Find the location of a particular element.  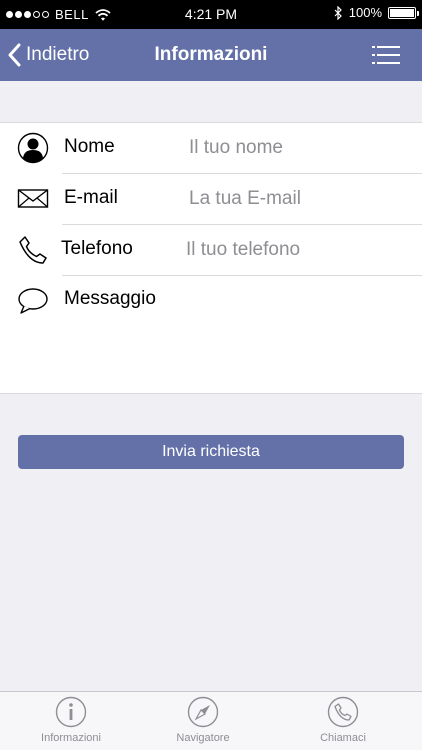

email-field is located at coordinates (299, 199).